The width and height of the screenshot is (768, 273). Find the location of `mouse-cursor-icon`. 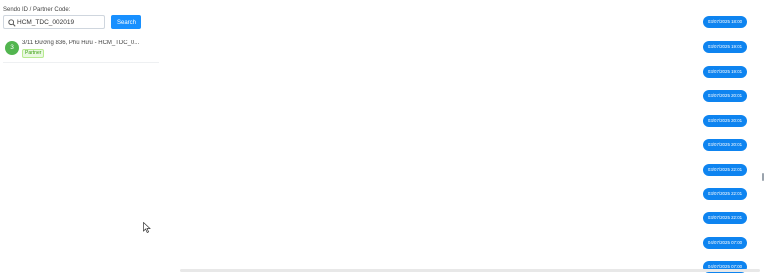

mouse-cursor-icon is located at coordinates (147, 227).